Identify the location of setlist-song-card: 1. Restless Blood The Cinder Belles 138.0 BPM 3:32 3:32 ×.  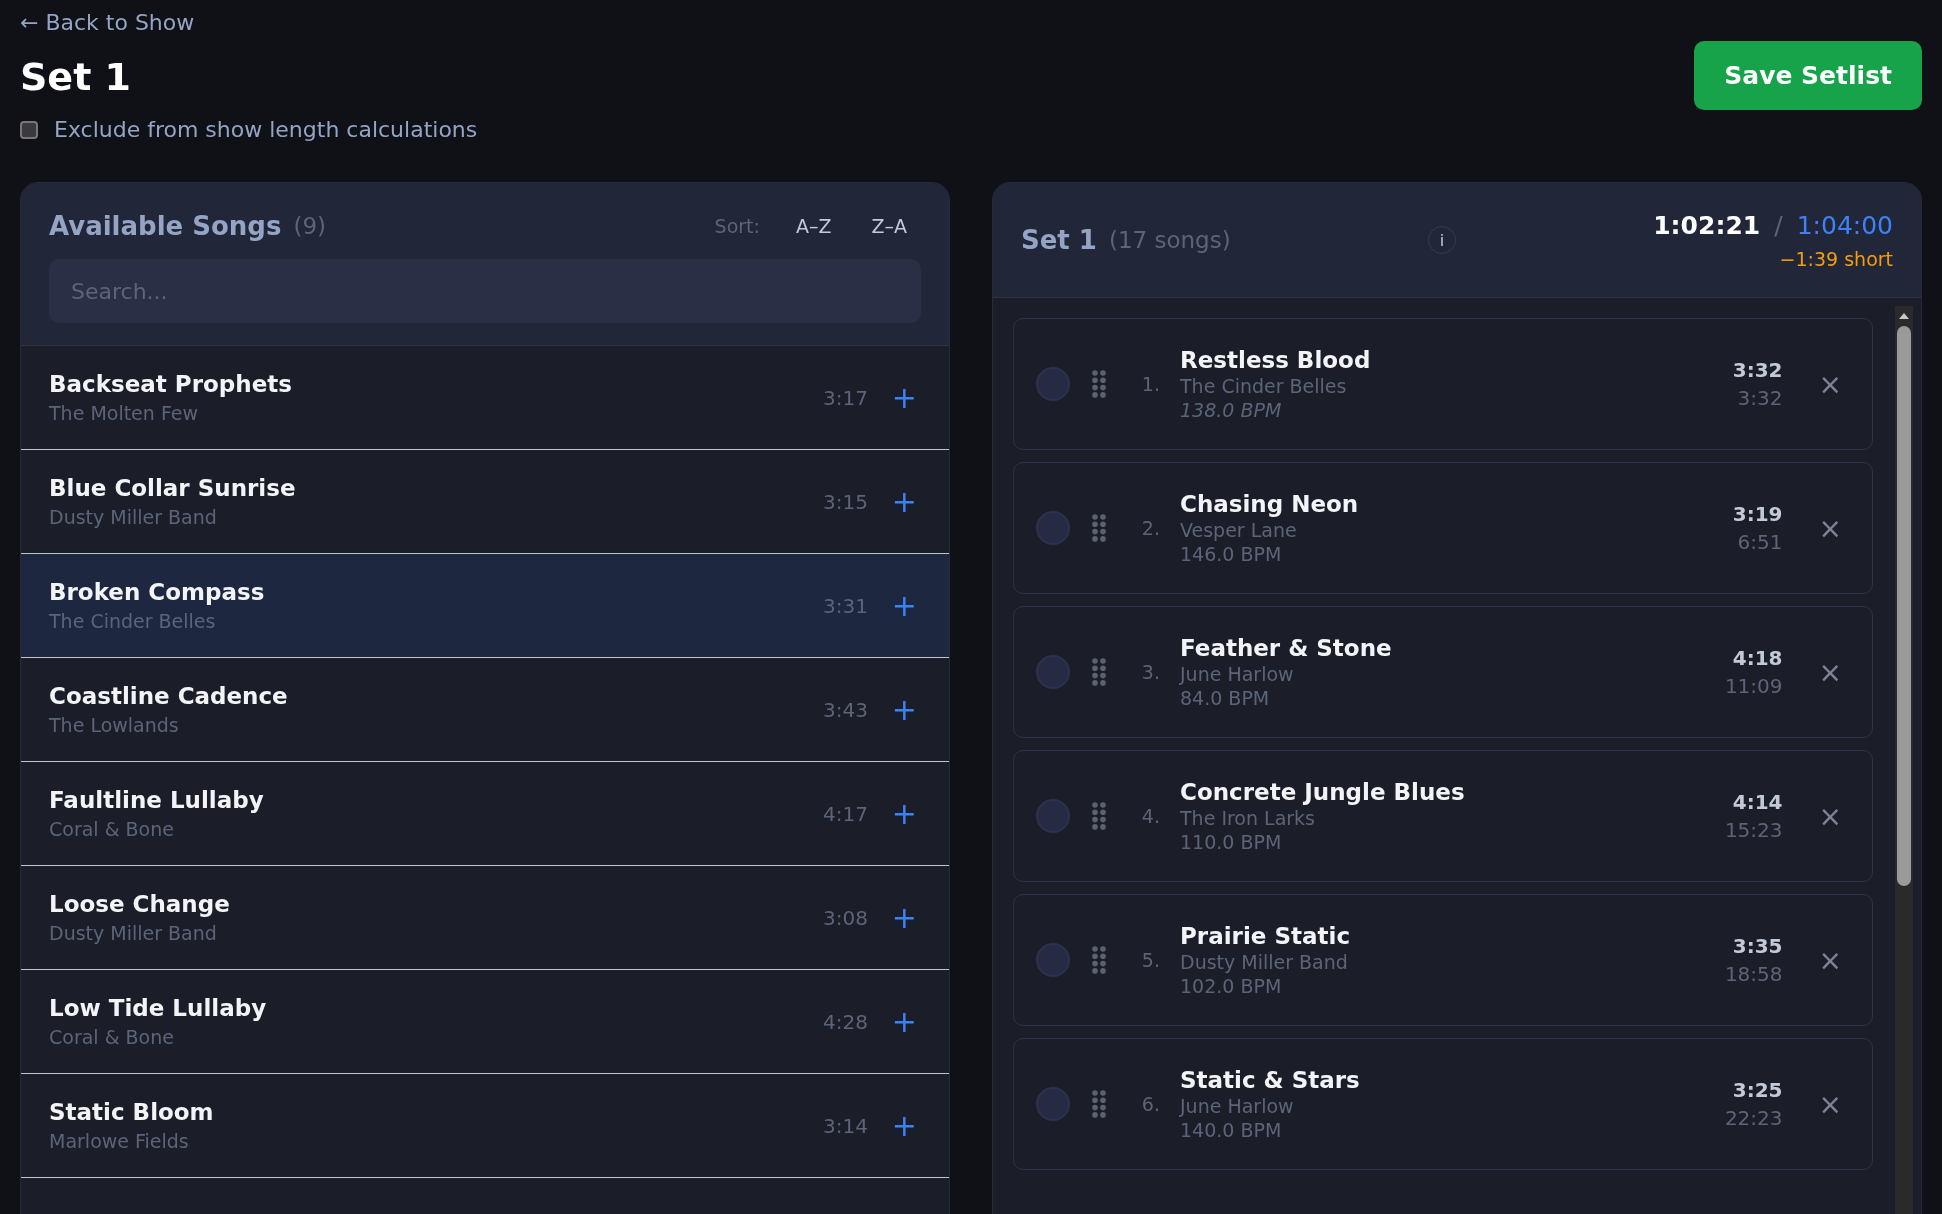
(1443, 384).